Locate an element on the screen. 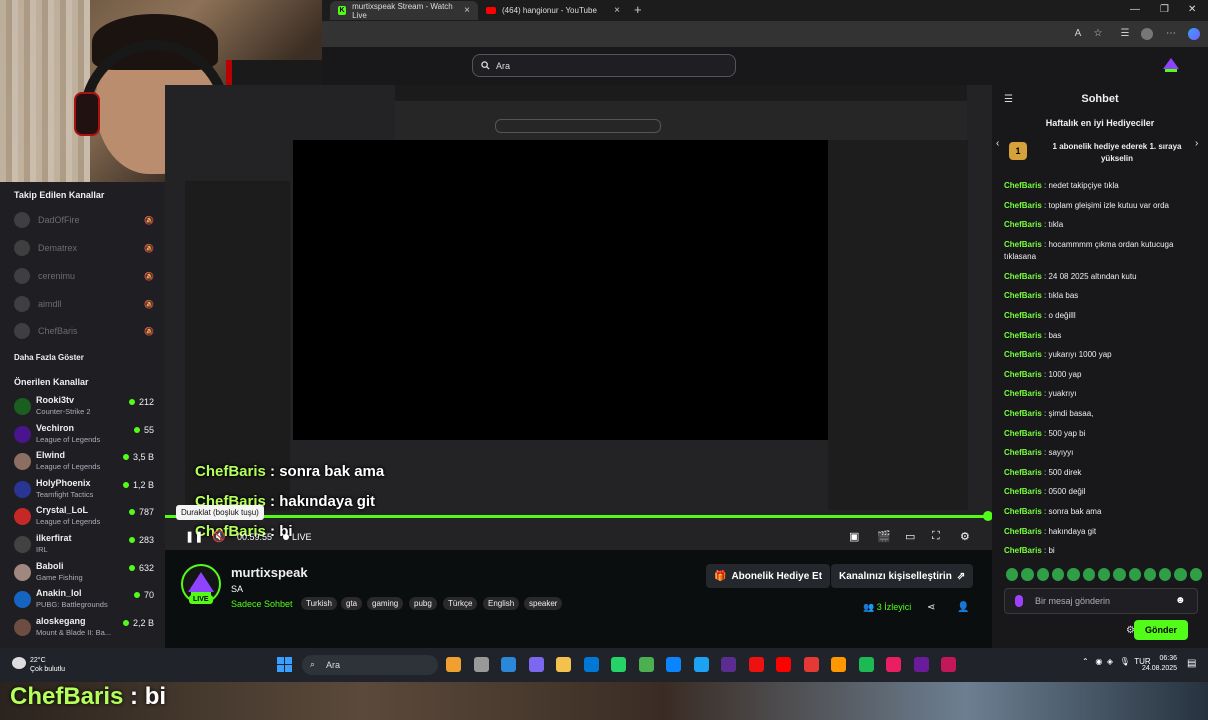 This screenshot has height=720, width=1208. close-window-icon: ✕ is located at coordinates (1192, 9).